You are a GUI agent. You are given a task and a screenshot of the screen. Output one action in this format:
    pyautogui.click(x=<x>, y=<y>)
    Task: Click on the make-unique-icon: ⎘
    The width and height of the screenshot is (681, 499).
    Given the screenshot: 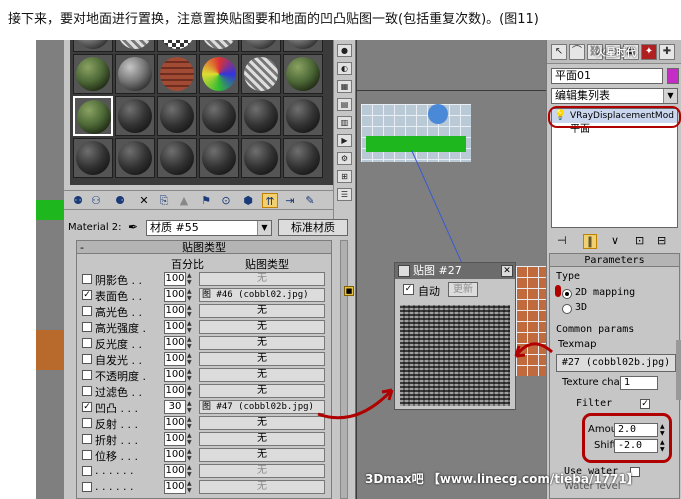 What is the action you would take?
    pyautogui.click(x=164, y=200)
    